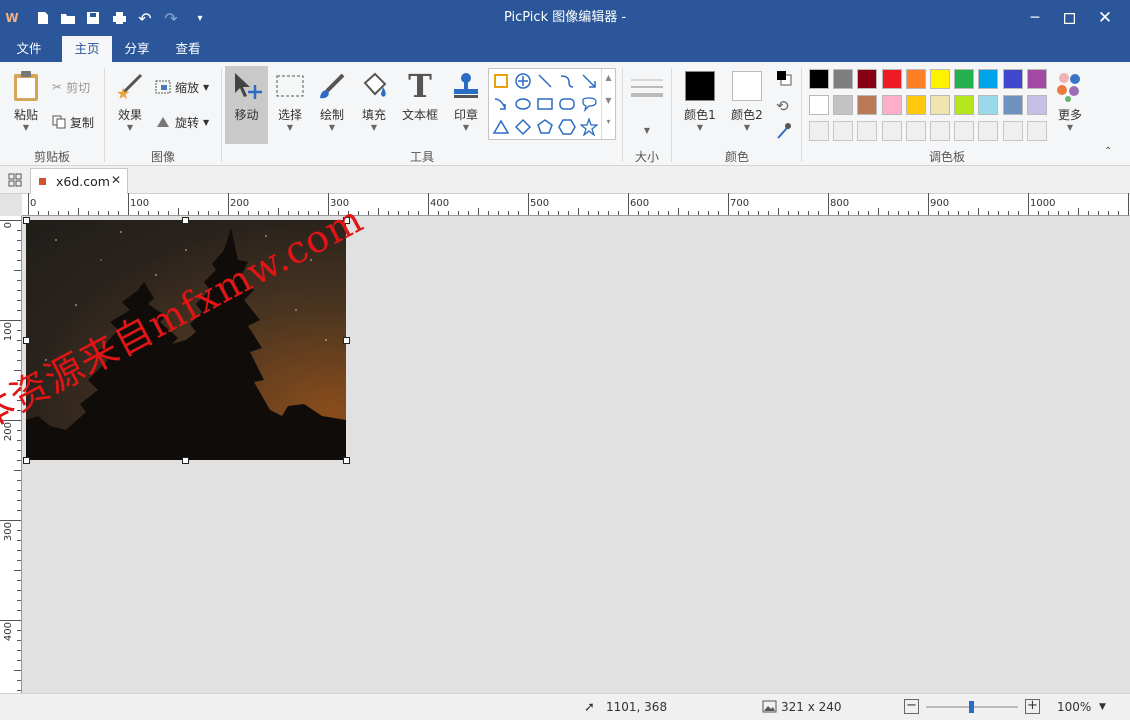  Describe the element at coordinates (73, 122) in the screenshot. I see `copy-button: 复制` at that location.